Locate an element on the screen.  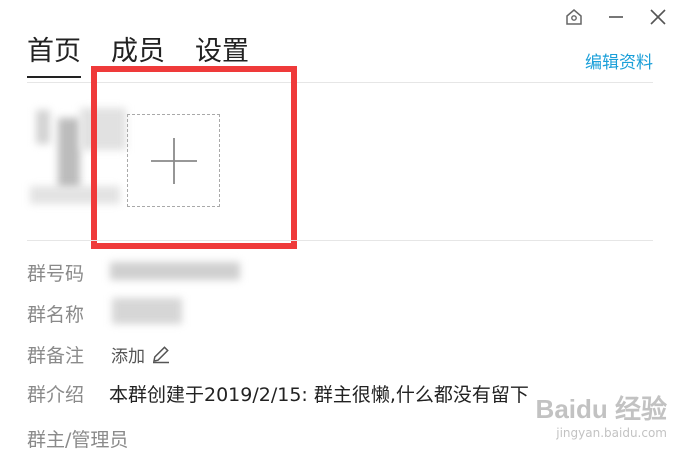
pin-icon is located at coordinates (574, 17).